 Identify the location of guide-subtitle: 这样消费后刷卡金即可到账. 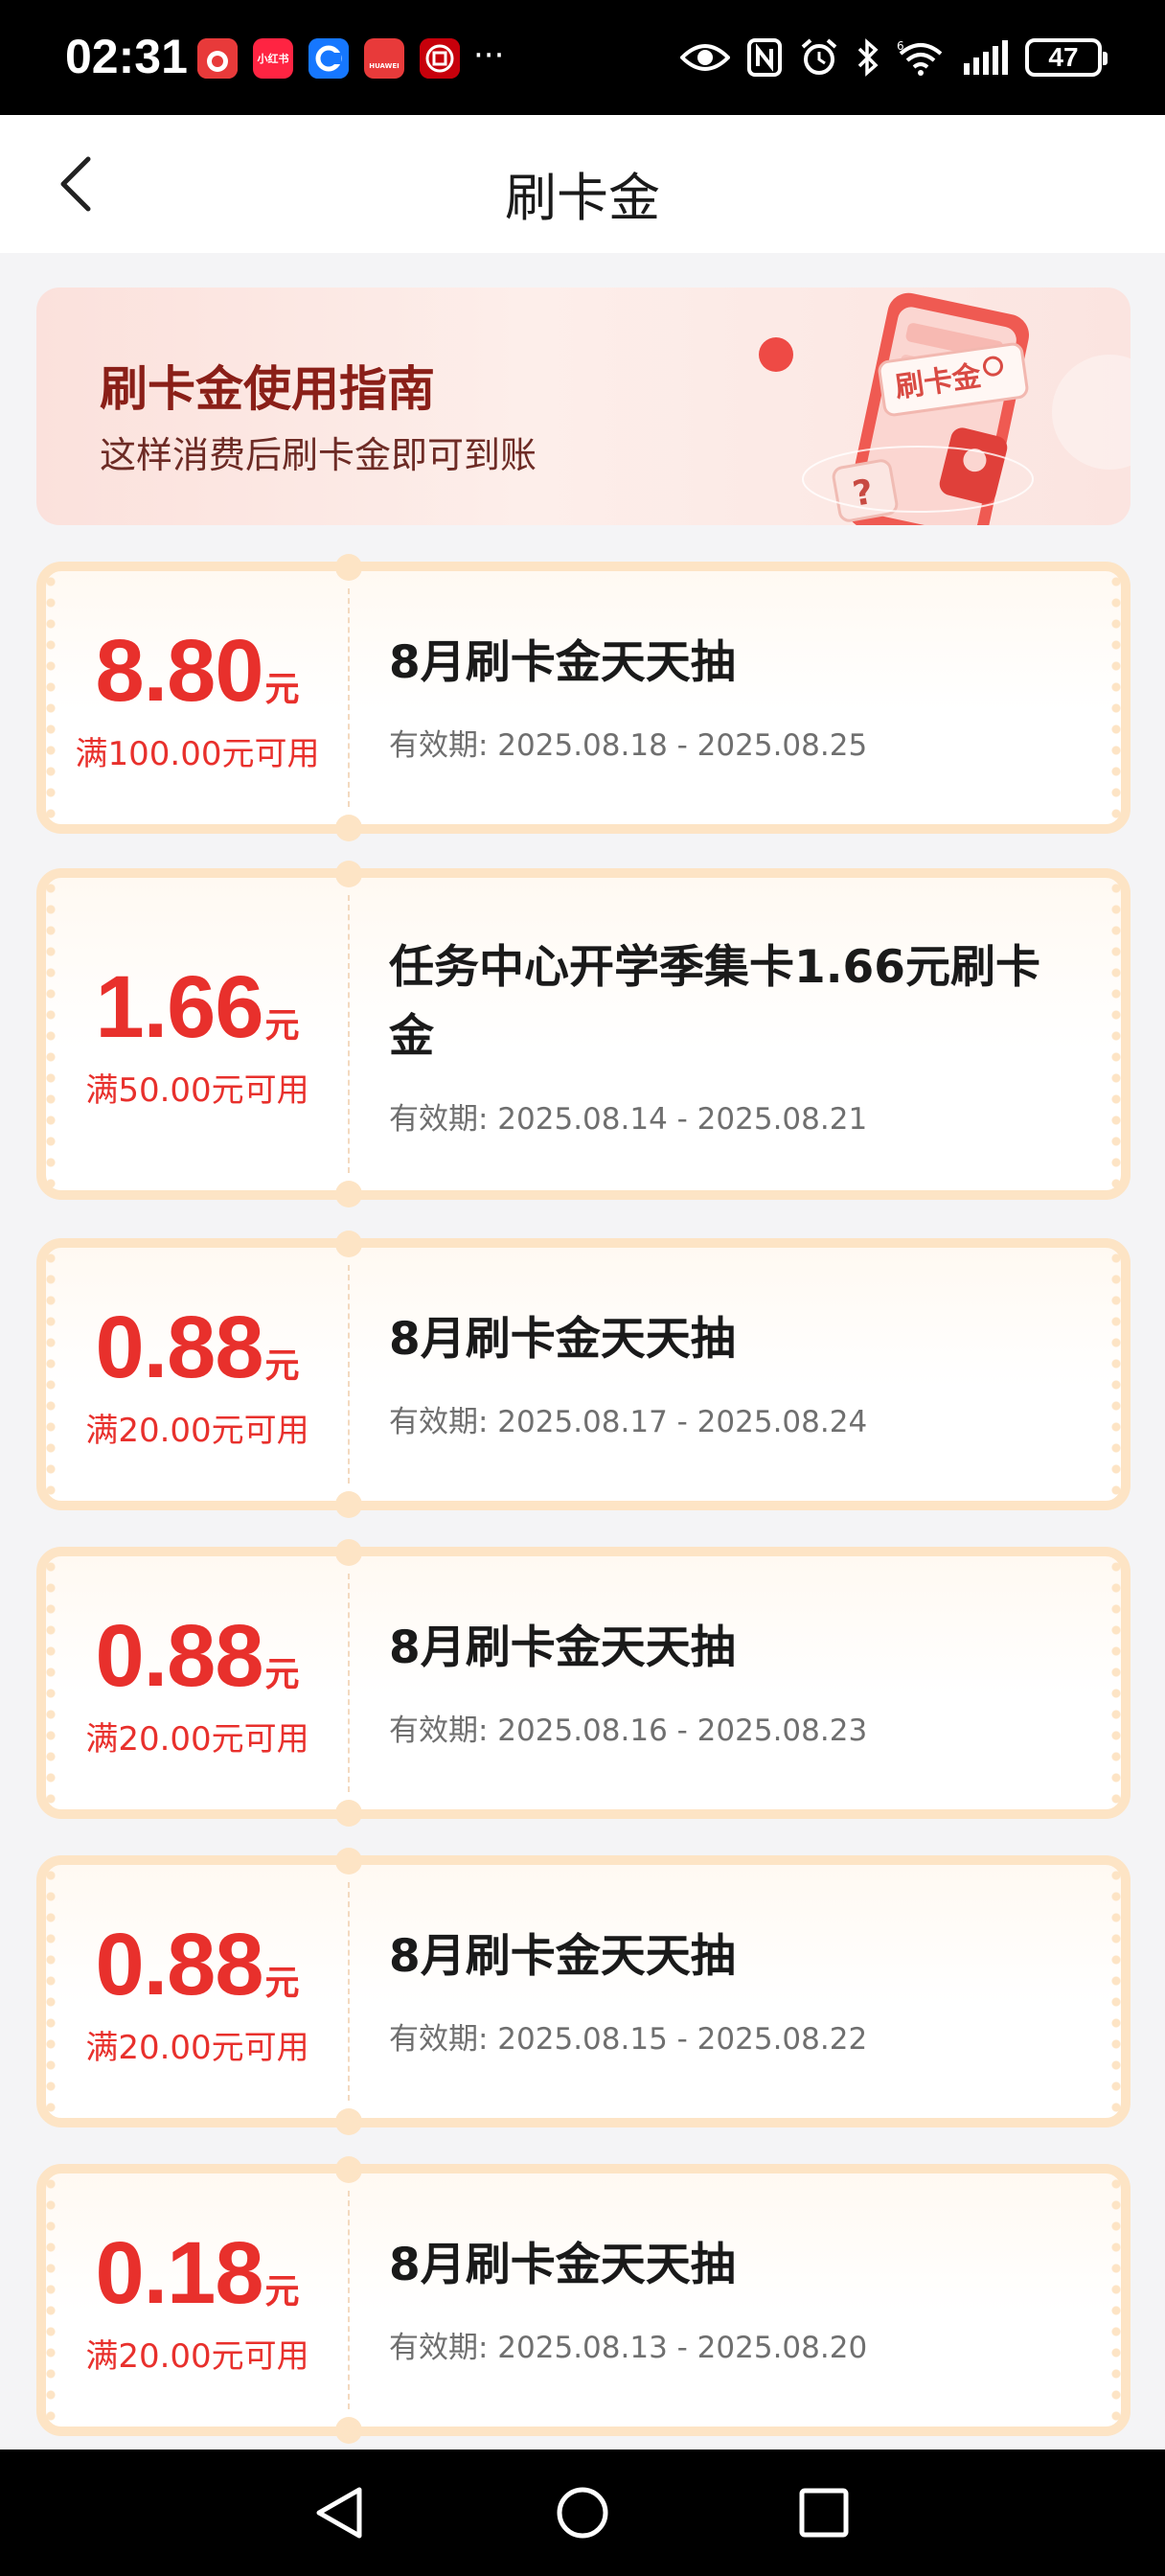
(318, 455).